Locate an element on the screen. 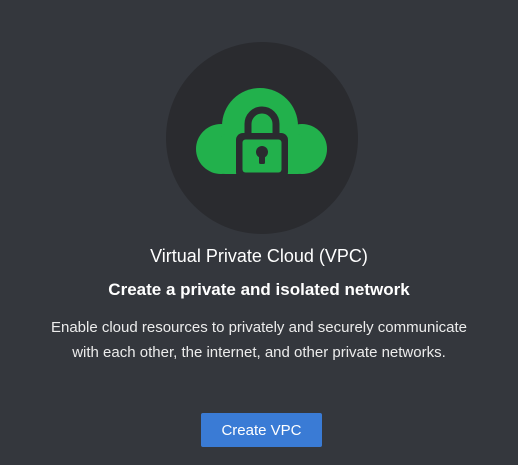 This screenshot has height=465, width=518. empty-state-subtitle: Create a private and isolated network is located at coordinates (259, 289).